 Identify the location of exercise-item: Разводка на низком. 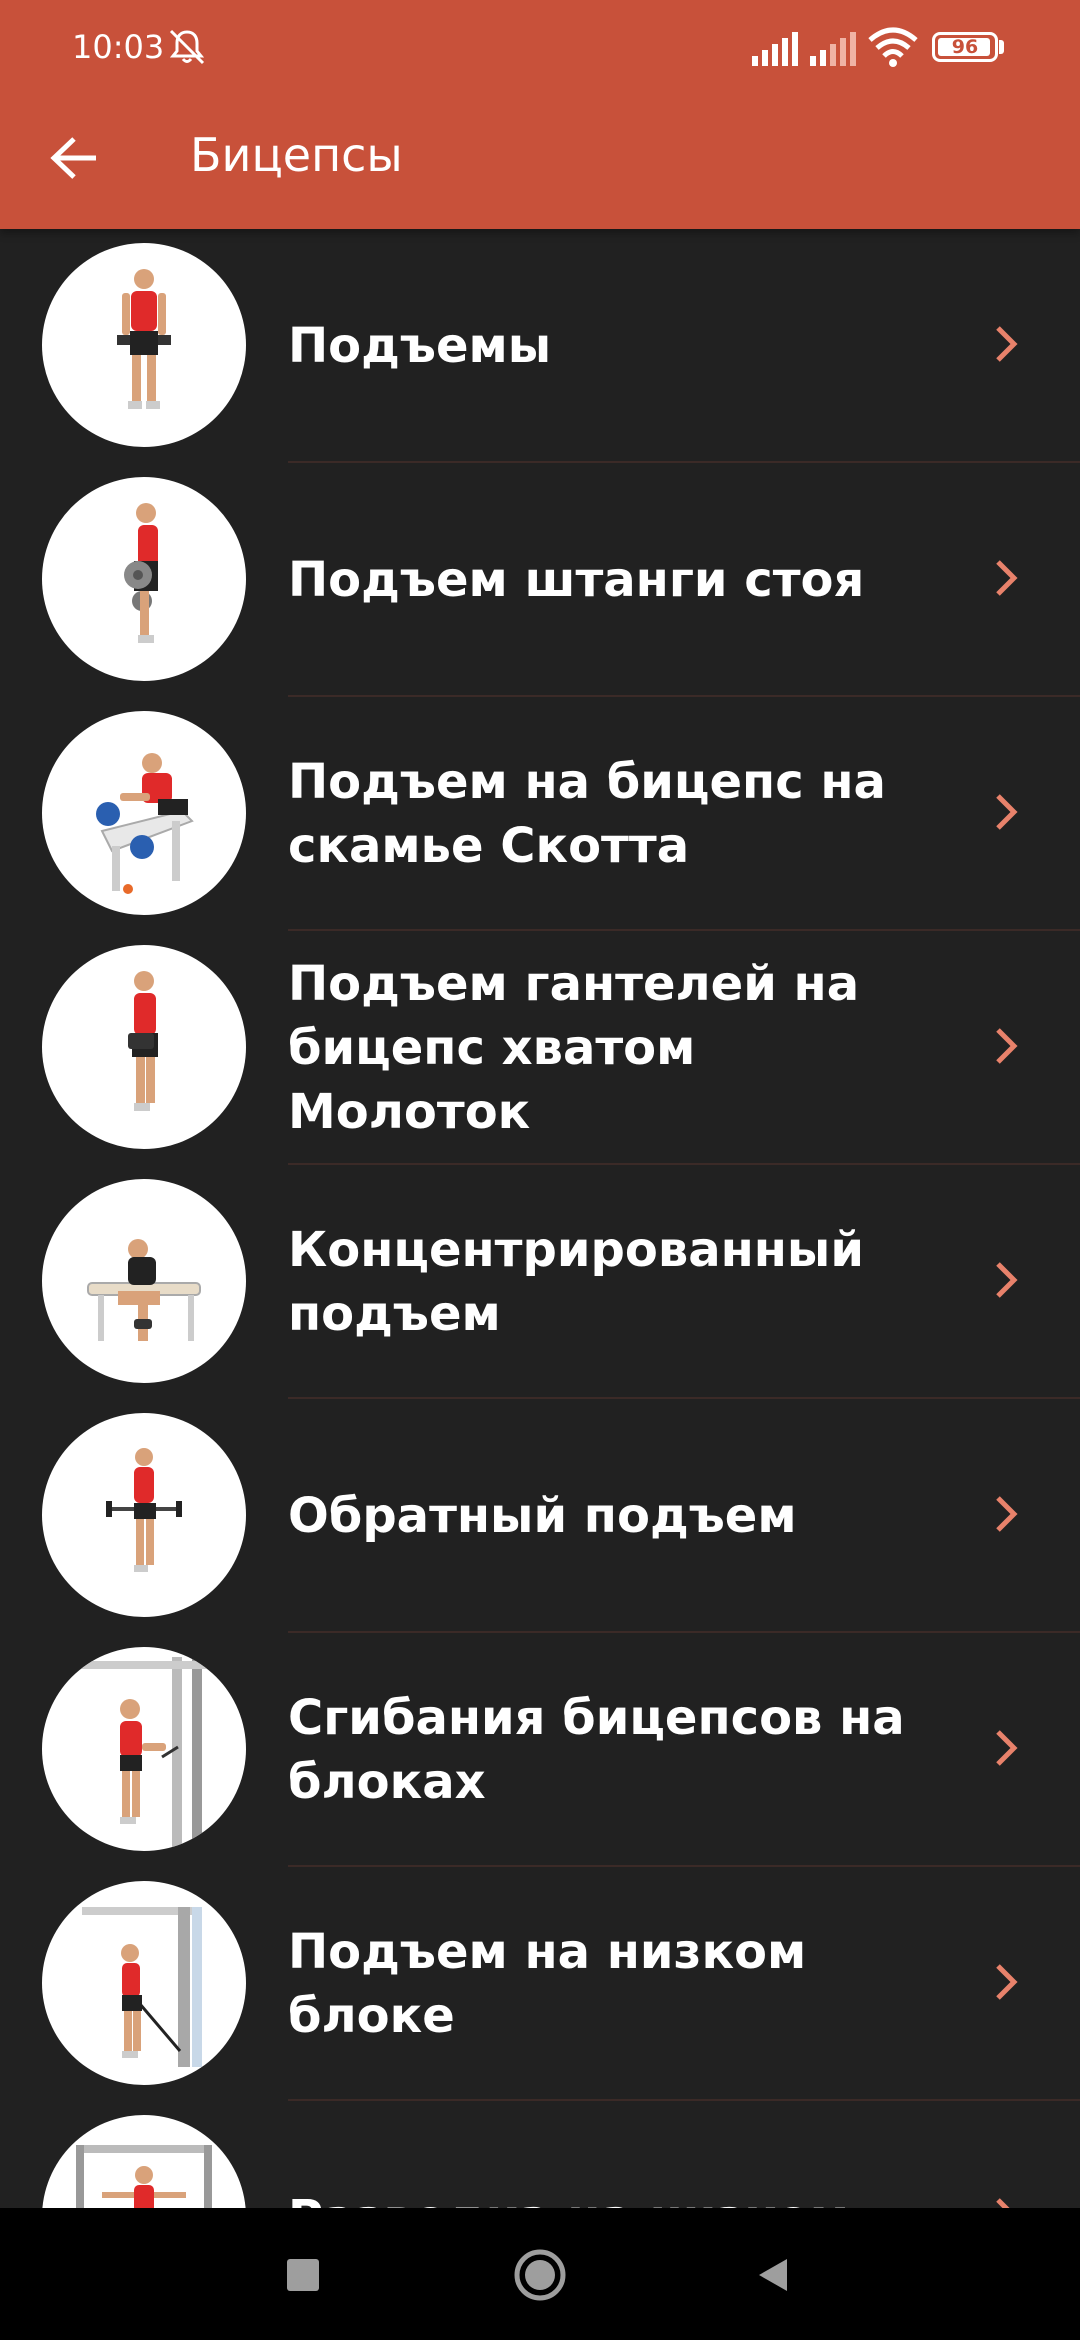
(540, 2154).